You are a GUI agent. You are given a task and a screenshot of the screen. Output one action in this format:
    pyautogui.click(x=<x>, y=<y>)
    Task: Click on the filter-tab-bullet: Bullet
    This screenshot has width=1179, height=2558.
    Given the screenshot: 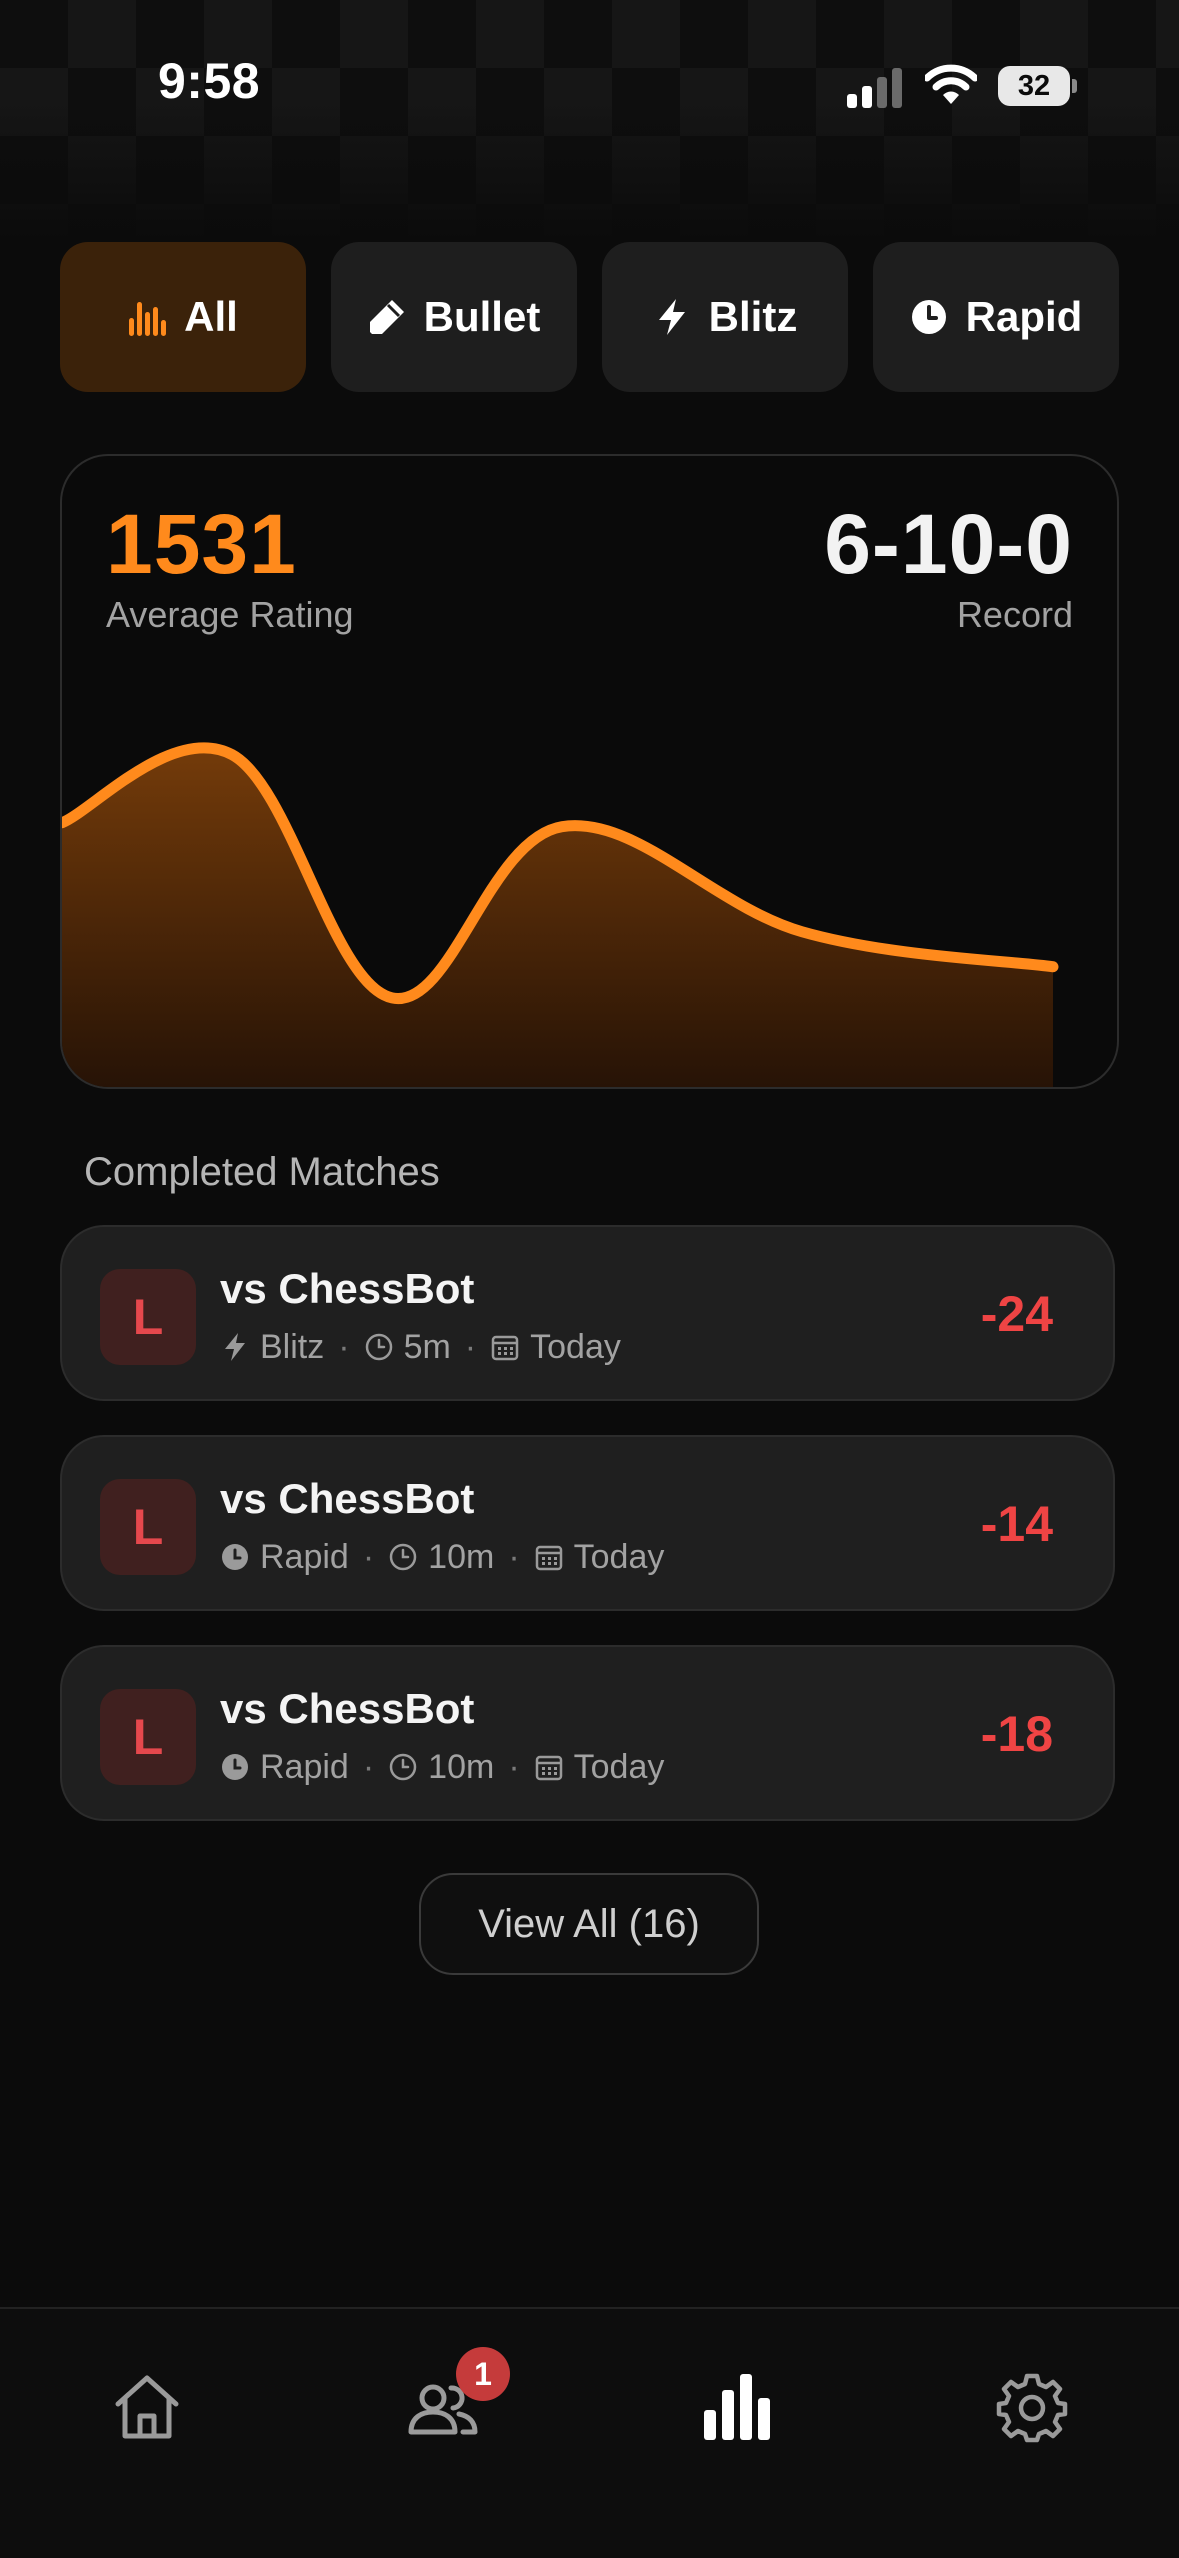 What is the action you would take?
    pyautogui.click(x=454, y=317)
    